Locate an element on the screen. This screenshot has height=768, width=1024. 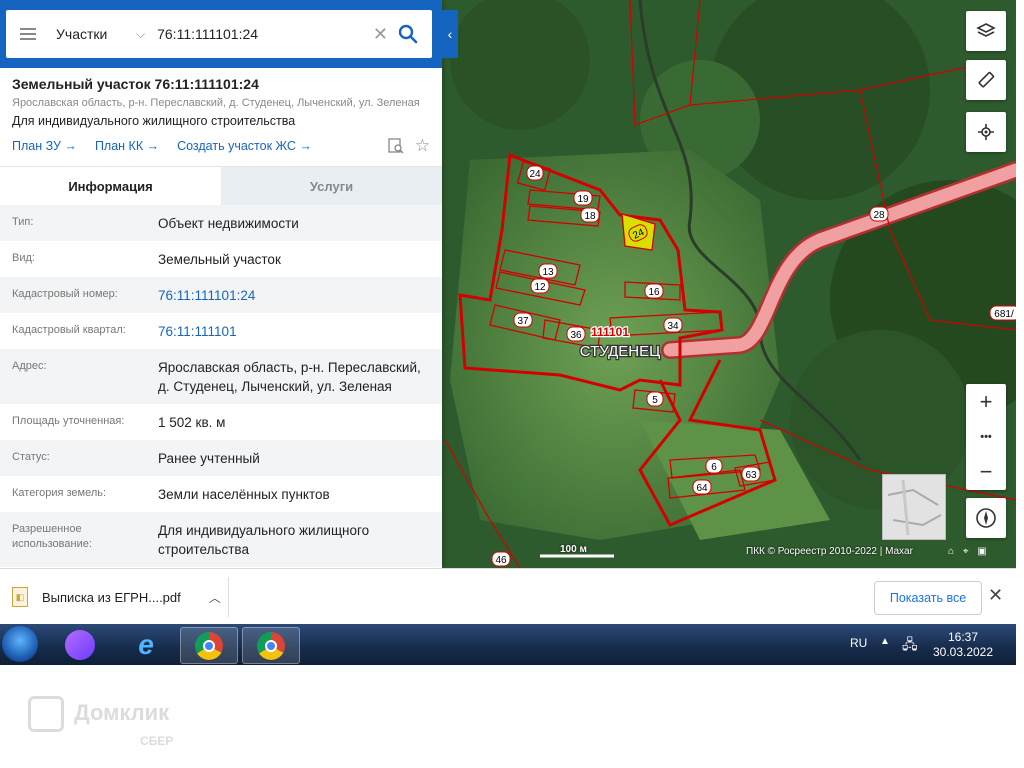
parcel-label: 24 is located at coordinates (535, 173).